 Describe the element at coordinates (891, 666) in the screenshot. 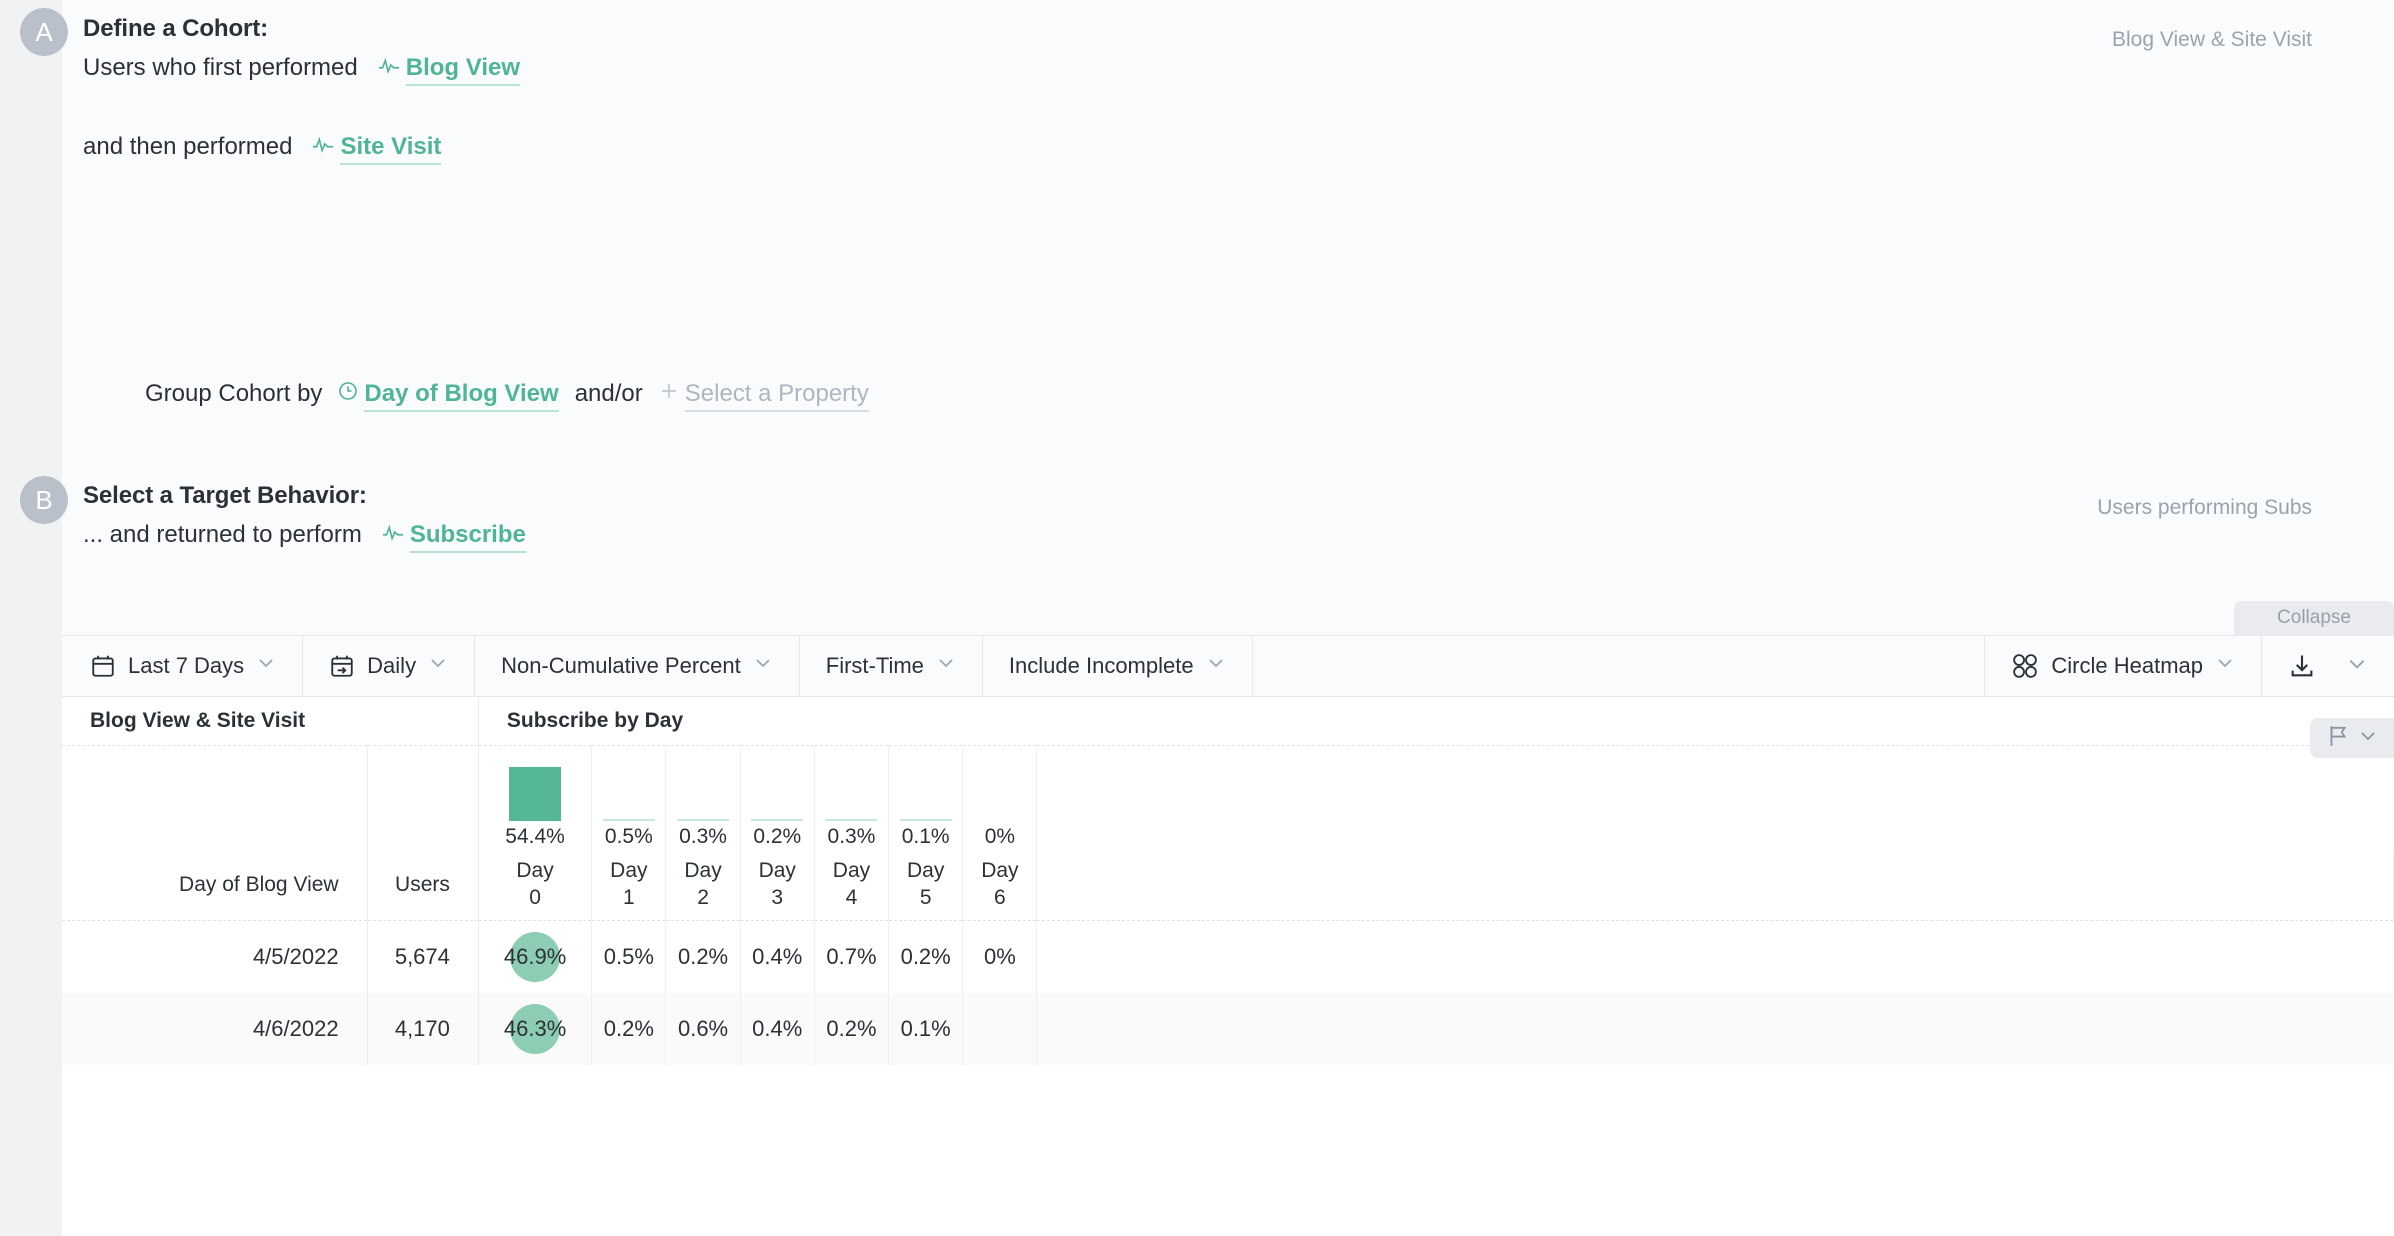

I see `occurrence-selector: First-Time` at that location.